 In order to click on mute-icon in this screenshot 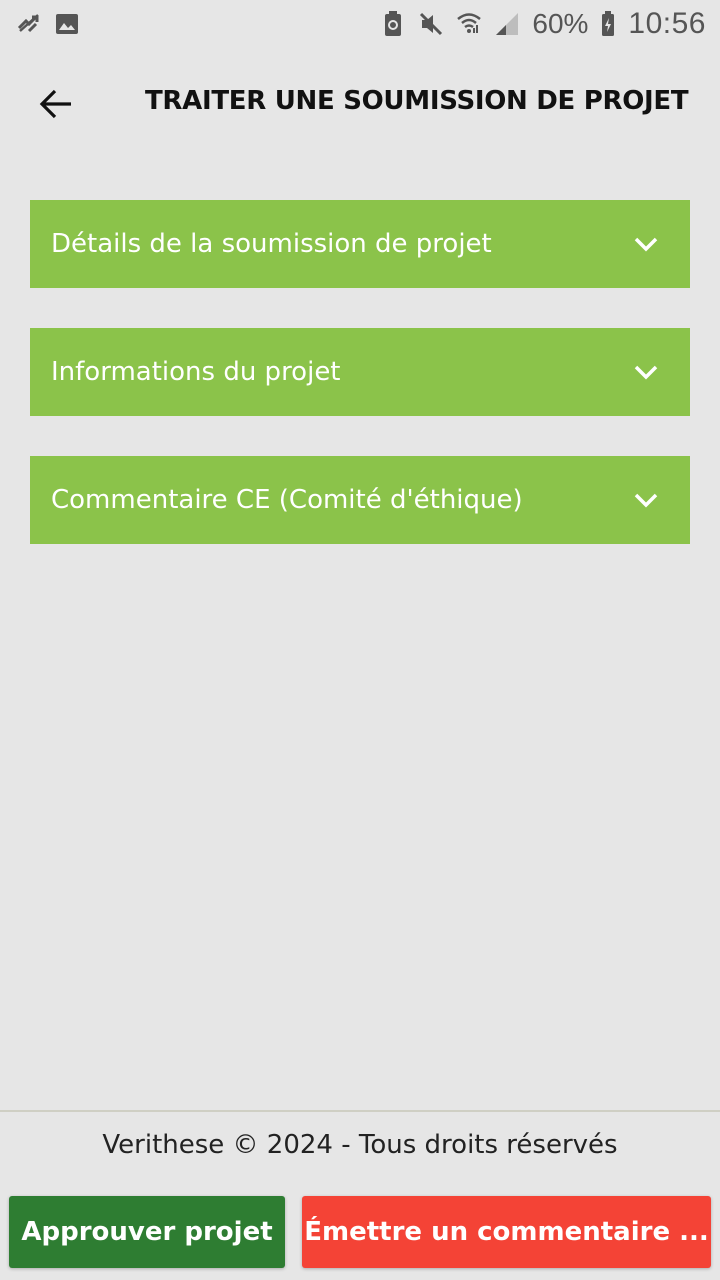, I will do `click(431, 24)`.